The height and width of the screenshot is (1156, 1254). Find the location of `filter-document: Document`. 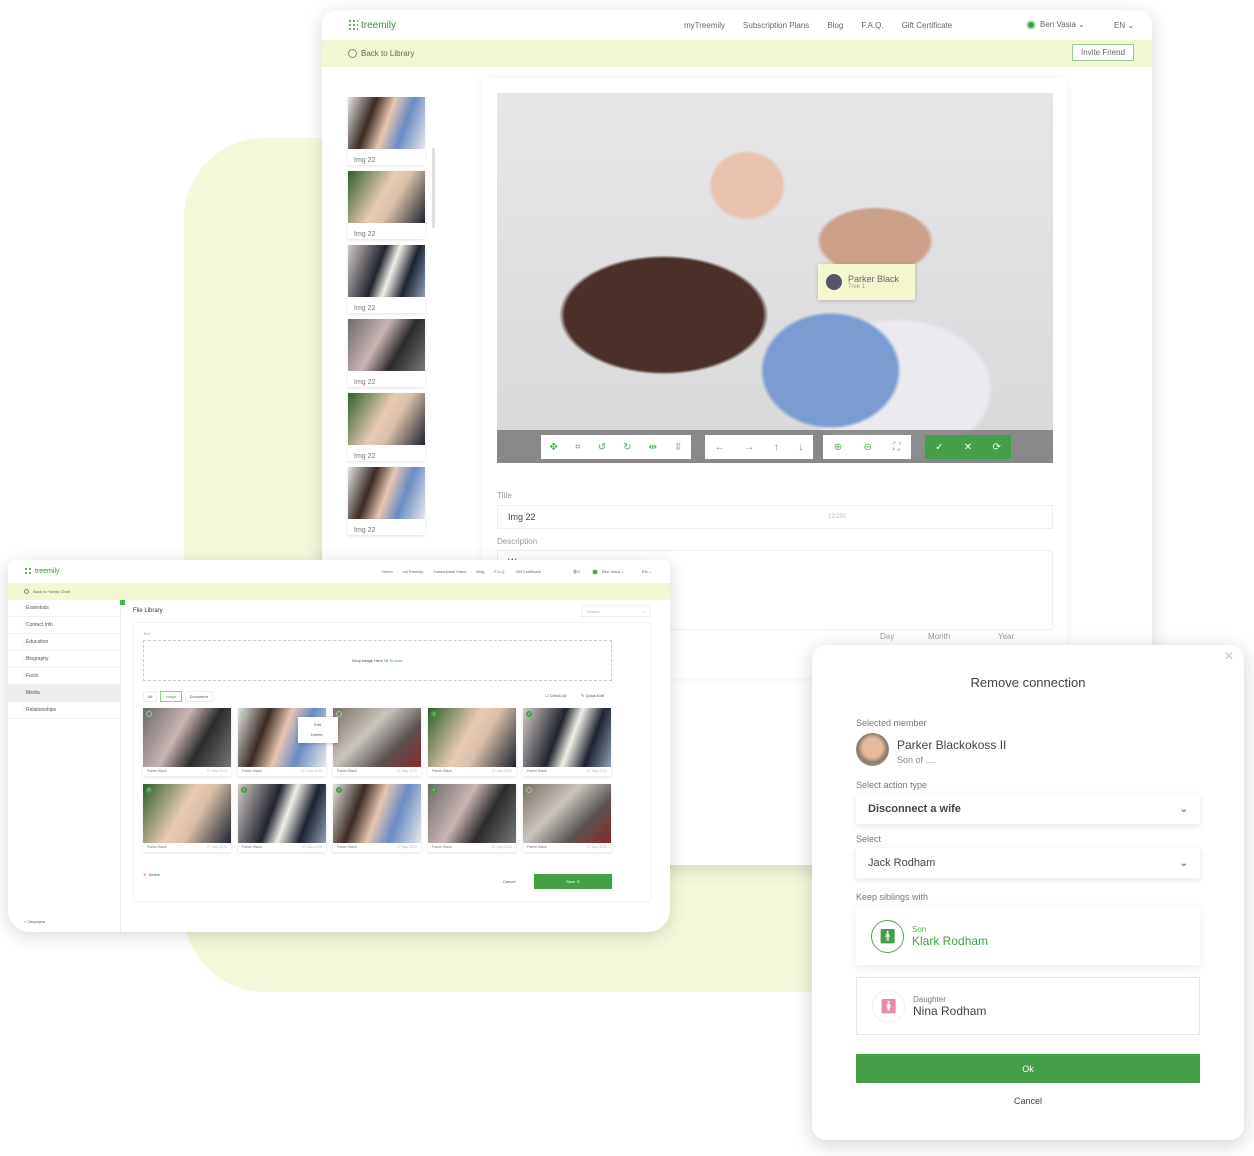

filter-document: Document is located at coordinates (198, 696).